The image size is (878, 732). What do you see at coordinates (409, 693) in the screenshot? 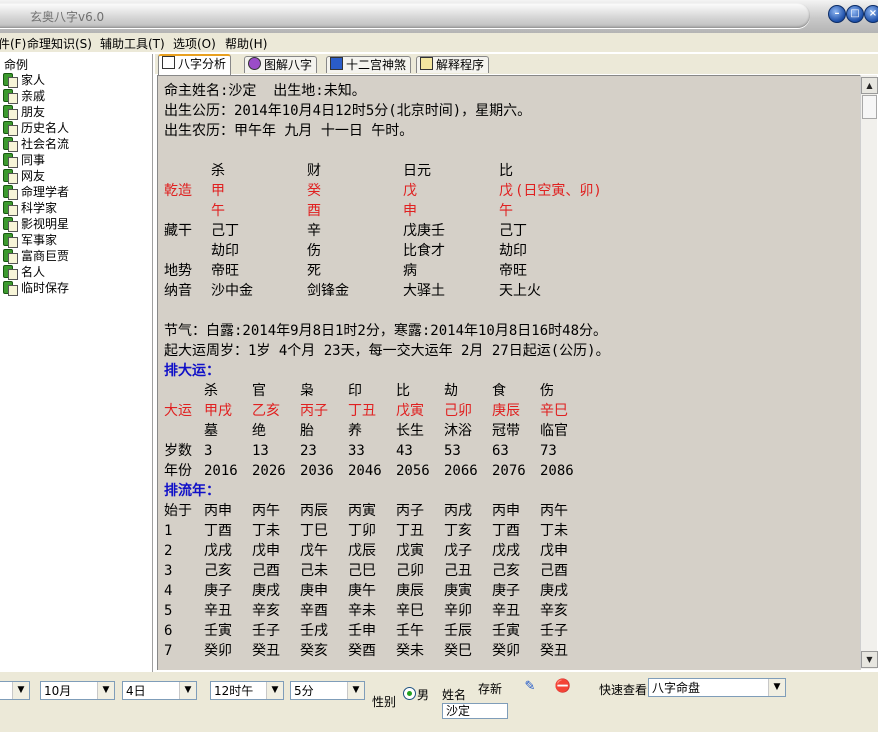
I see `gender-male-radio` at bounding box center [409, 693].